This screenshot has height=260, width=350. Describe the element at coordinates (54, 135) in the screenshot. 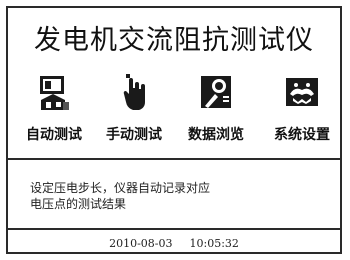

I see `menu-item-label: 自动测试` at that location.